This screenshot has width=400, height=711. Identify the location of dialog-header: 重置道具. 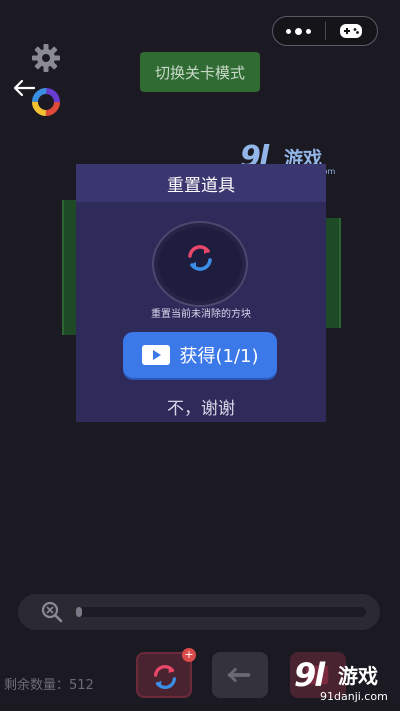
(201, 183).